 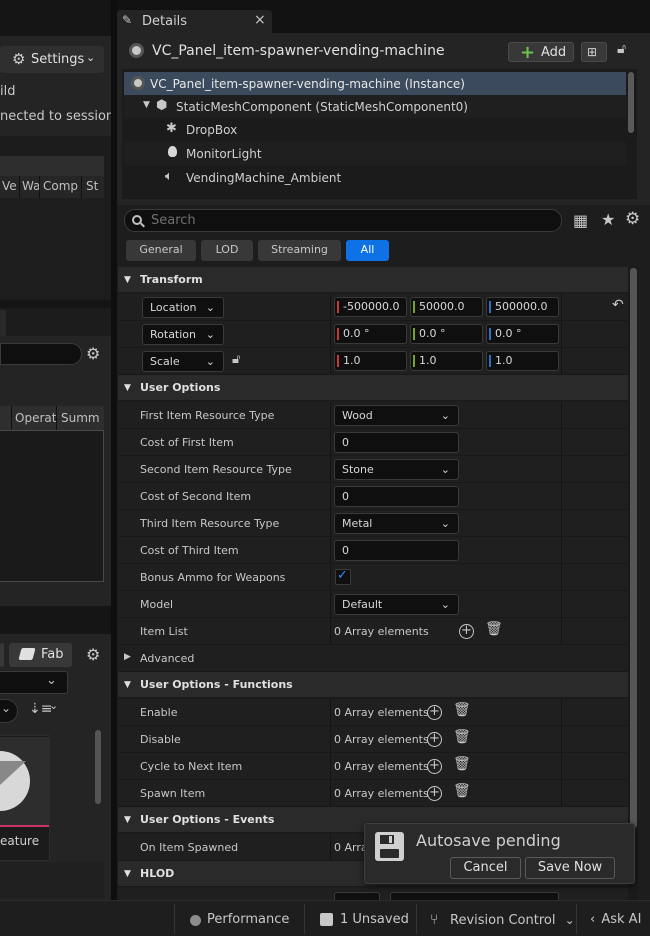 What do you see at coordinates (183, 307) in the screenshot?
I see `location-dropdown: Location ⌄` at bounding box center [183, 307].